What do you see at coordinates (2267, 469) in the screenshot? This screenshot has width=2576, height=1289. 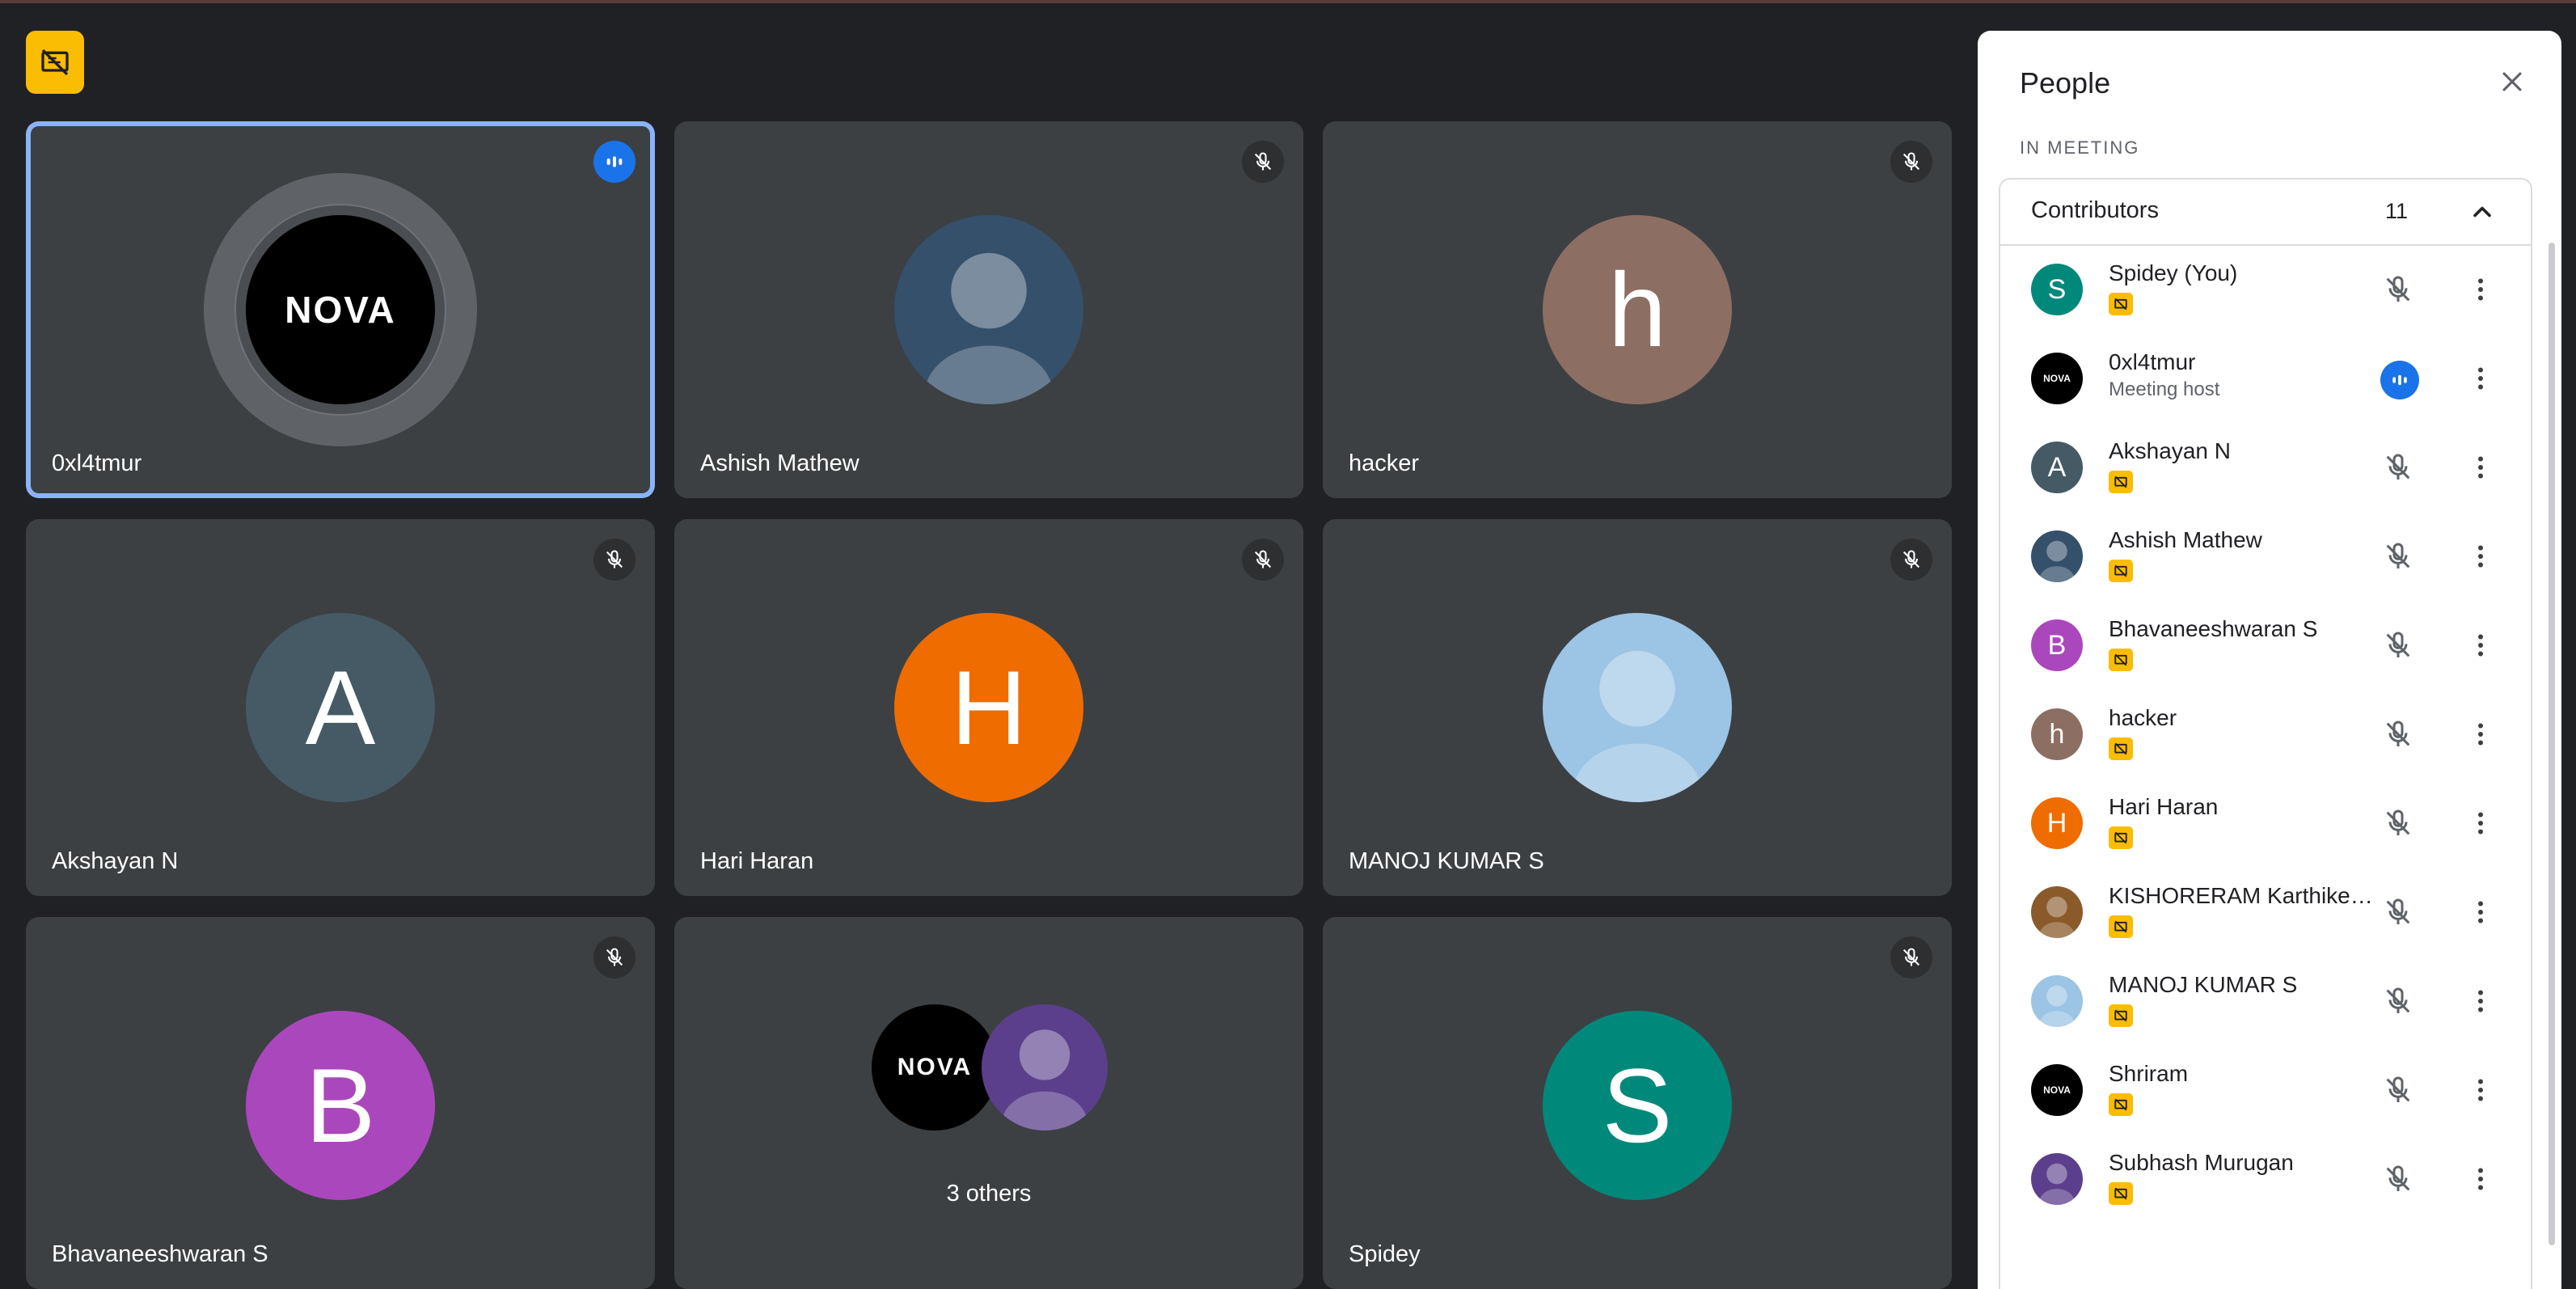 I see `participant-row: A Akshayan N` at bounding box center [2267, 469].